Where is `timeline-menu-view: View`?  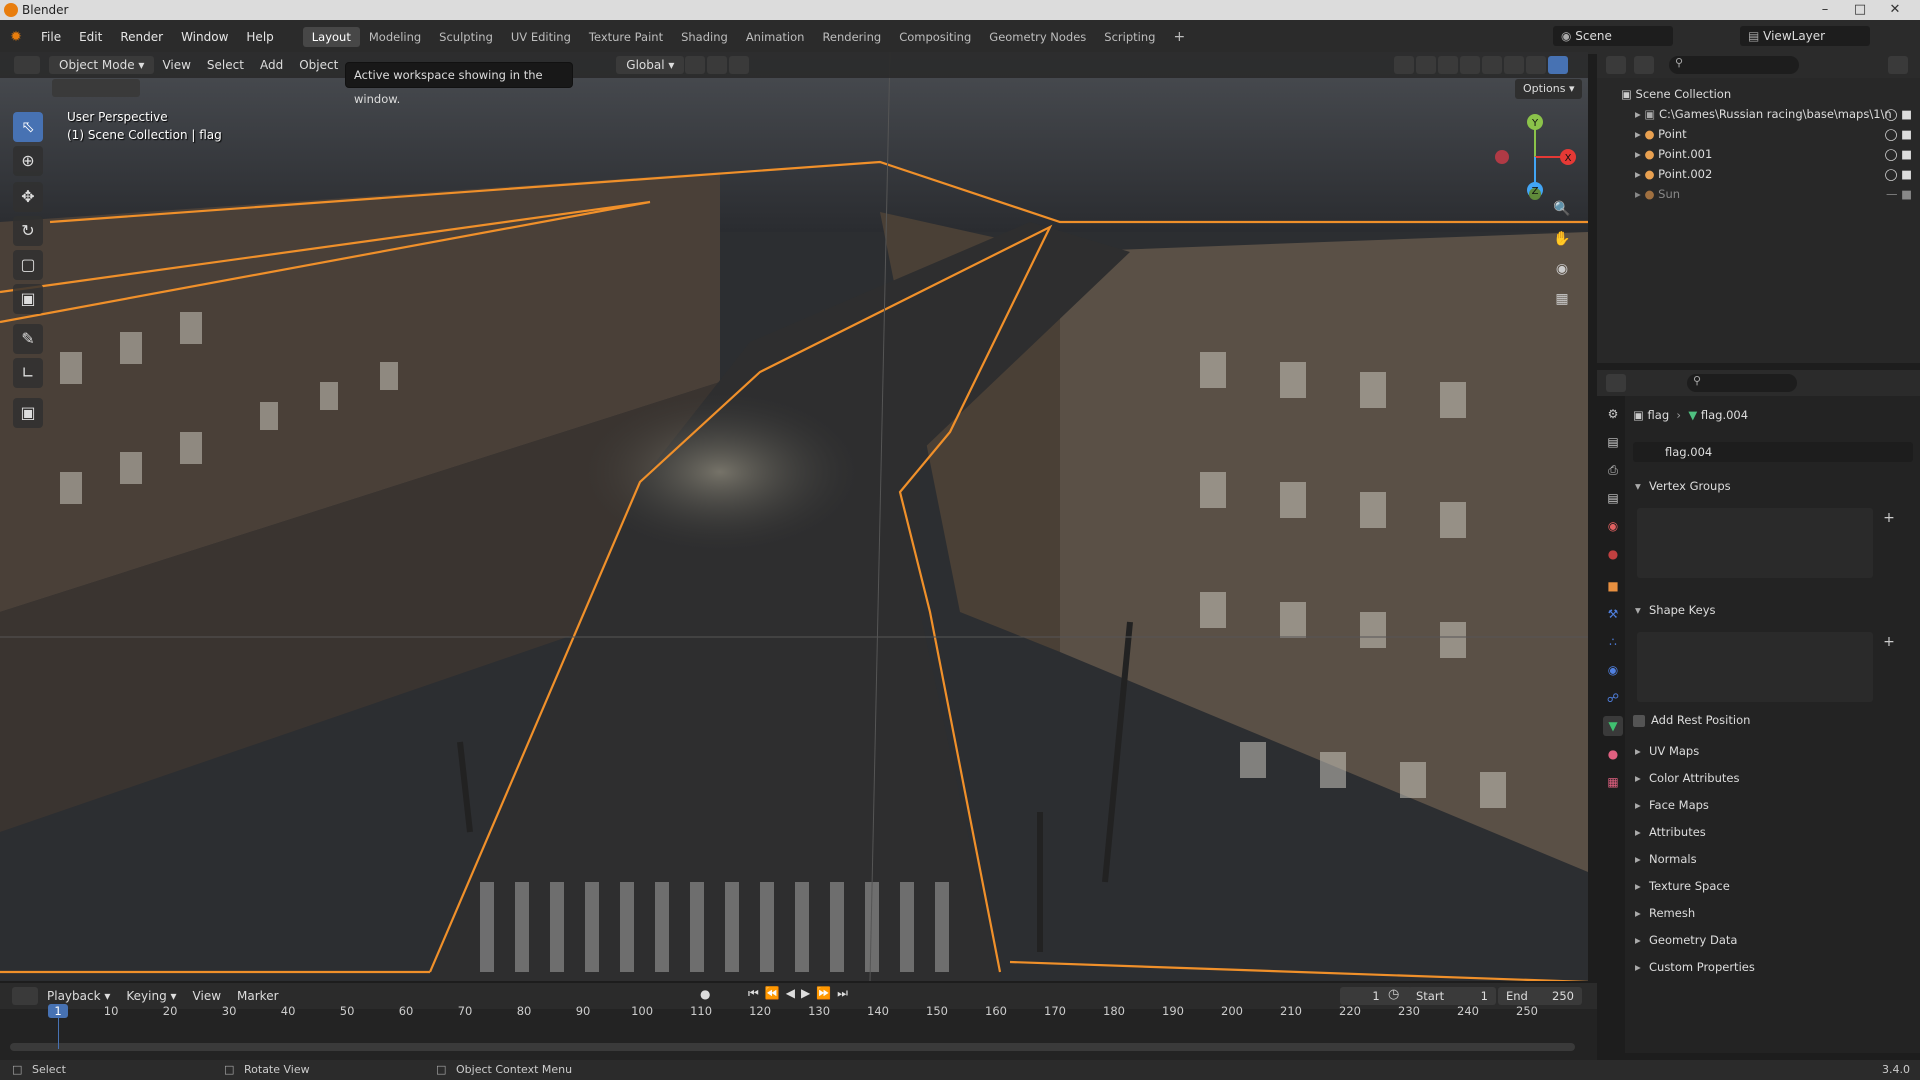
timeline-menu-view: View is located at coordinates (207, 996).